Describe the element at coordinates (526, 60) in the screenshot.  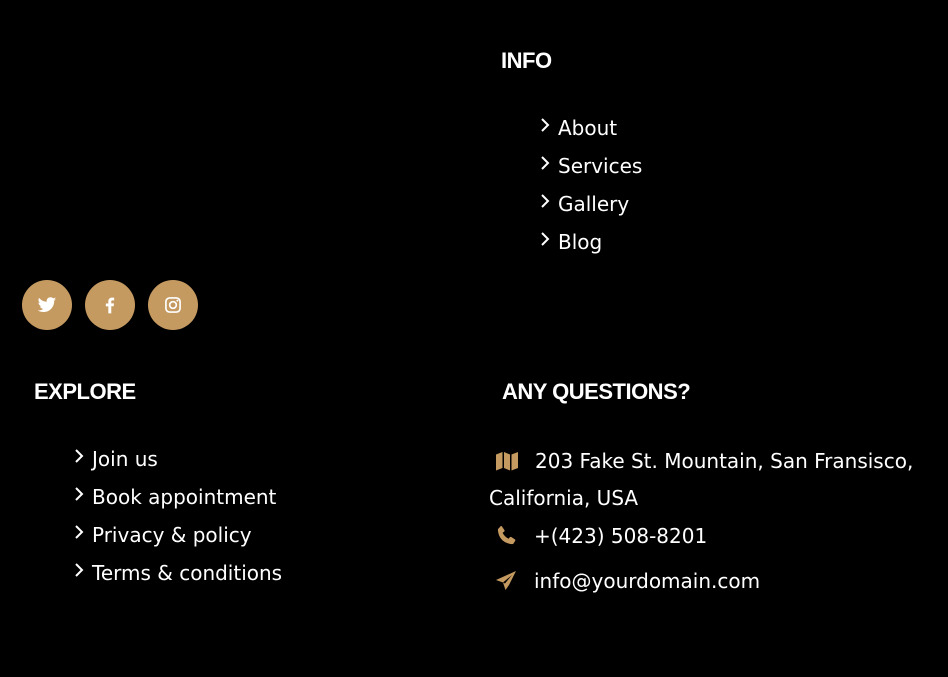
I see `info-heading: INFO` at that location.